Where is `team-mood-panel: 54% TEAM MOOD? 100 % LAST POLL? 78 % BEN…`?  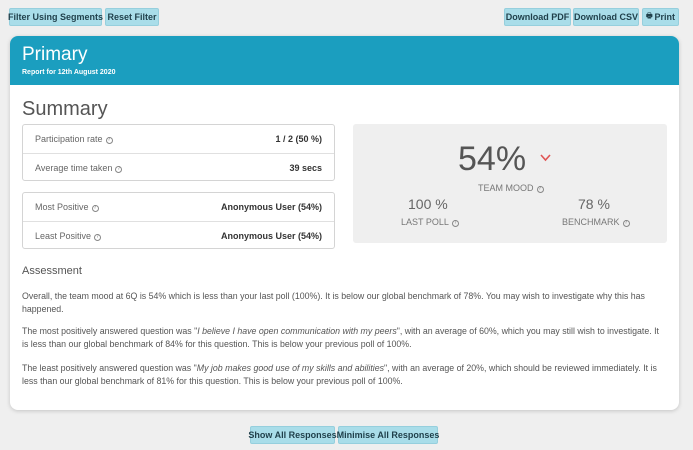
team-mood-panel: 54% TEAM MOOD? 100 % LAST POLL? 78 % BEN… is located at coordinates (510, 183).